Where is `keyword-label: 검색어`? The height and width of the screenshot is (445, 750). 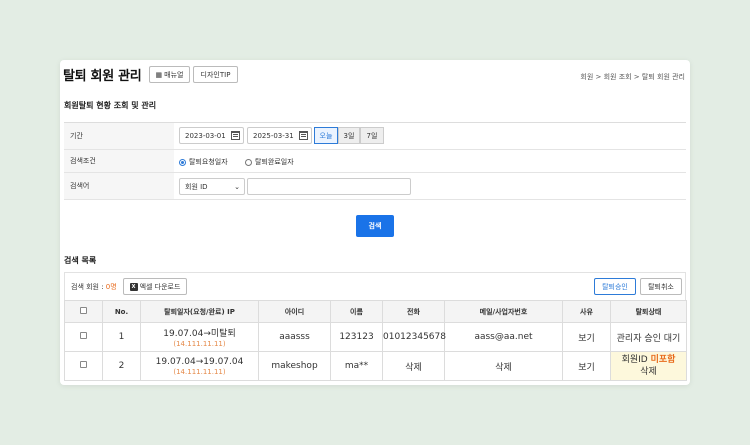
keyword-label: 검색어 is located at coordinates (119, 186).